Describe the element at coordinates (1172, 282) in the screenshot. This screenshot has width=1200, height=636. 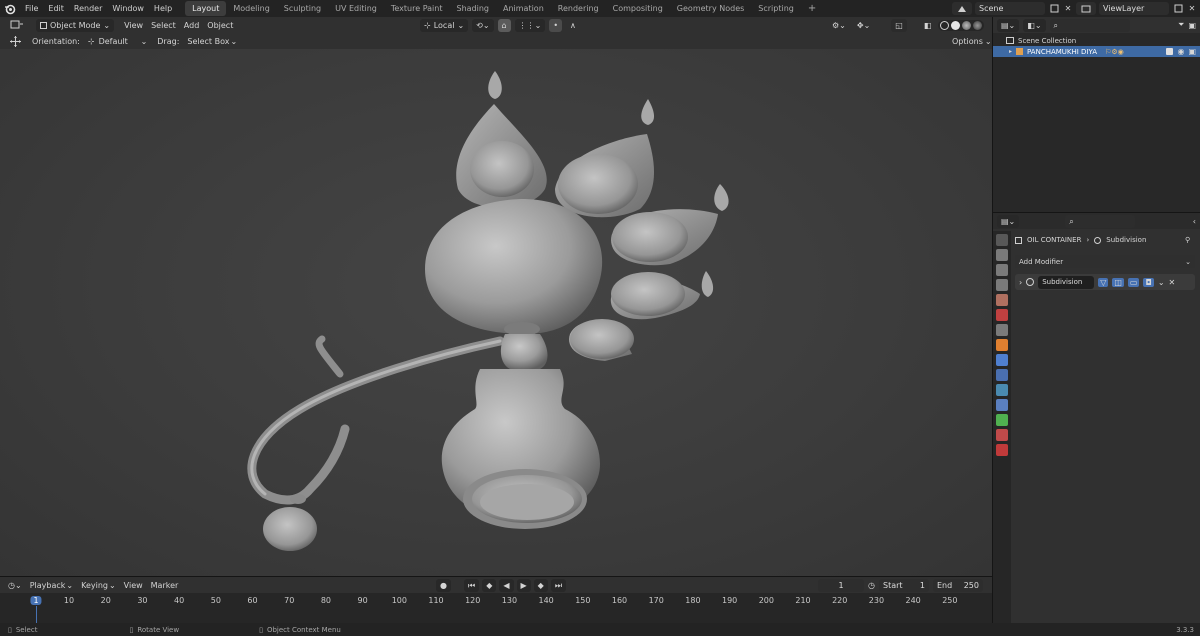
I see `close-icon: ✕` at that location.